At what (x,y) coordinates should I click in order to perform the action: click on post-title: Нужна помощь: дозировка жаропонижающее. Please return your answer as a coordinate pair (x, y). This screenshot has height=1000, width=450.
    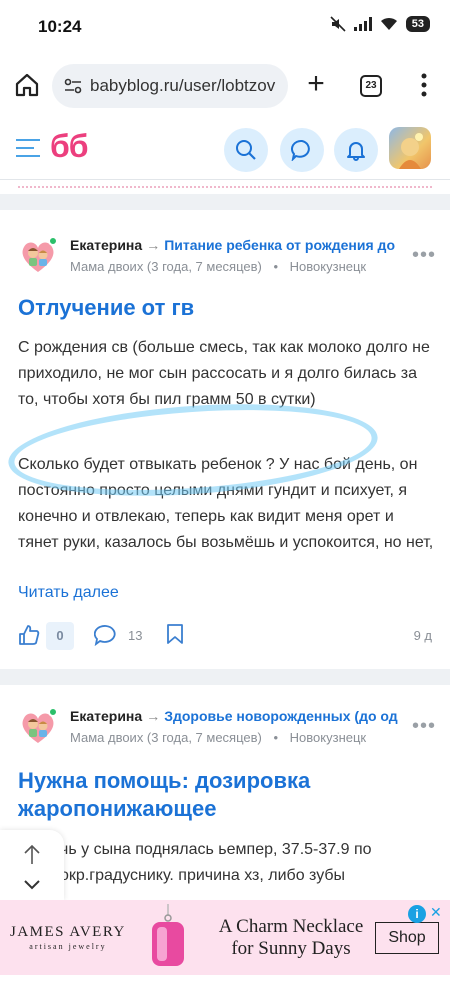
    Looking at the image, I should click on (228, 795).